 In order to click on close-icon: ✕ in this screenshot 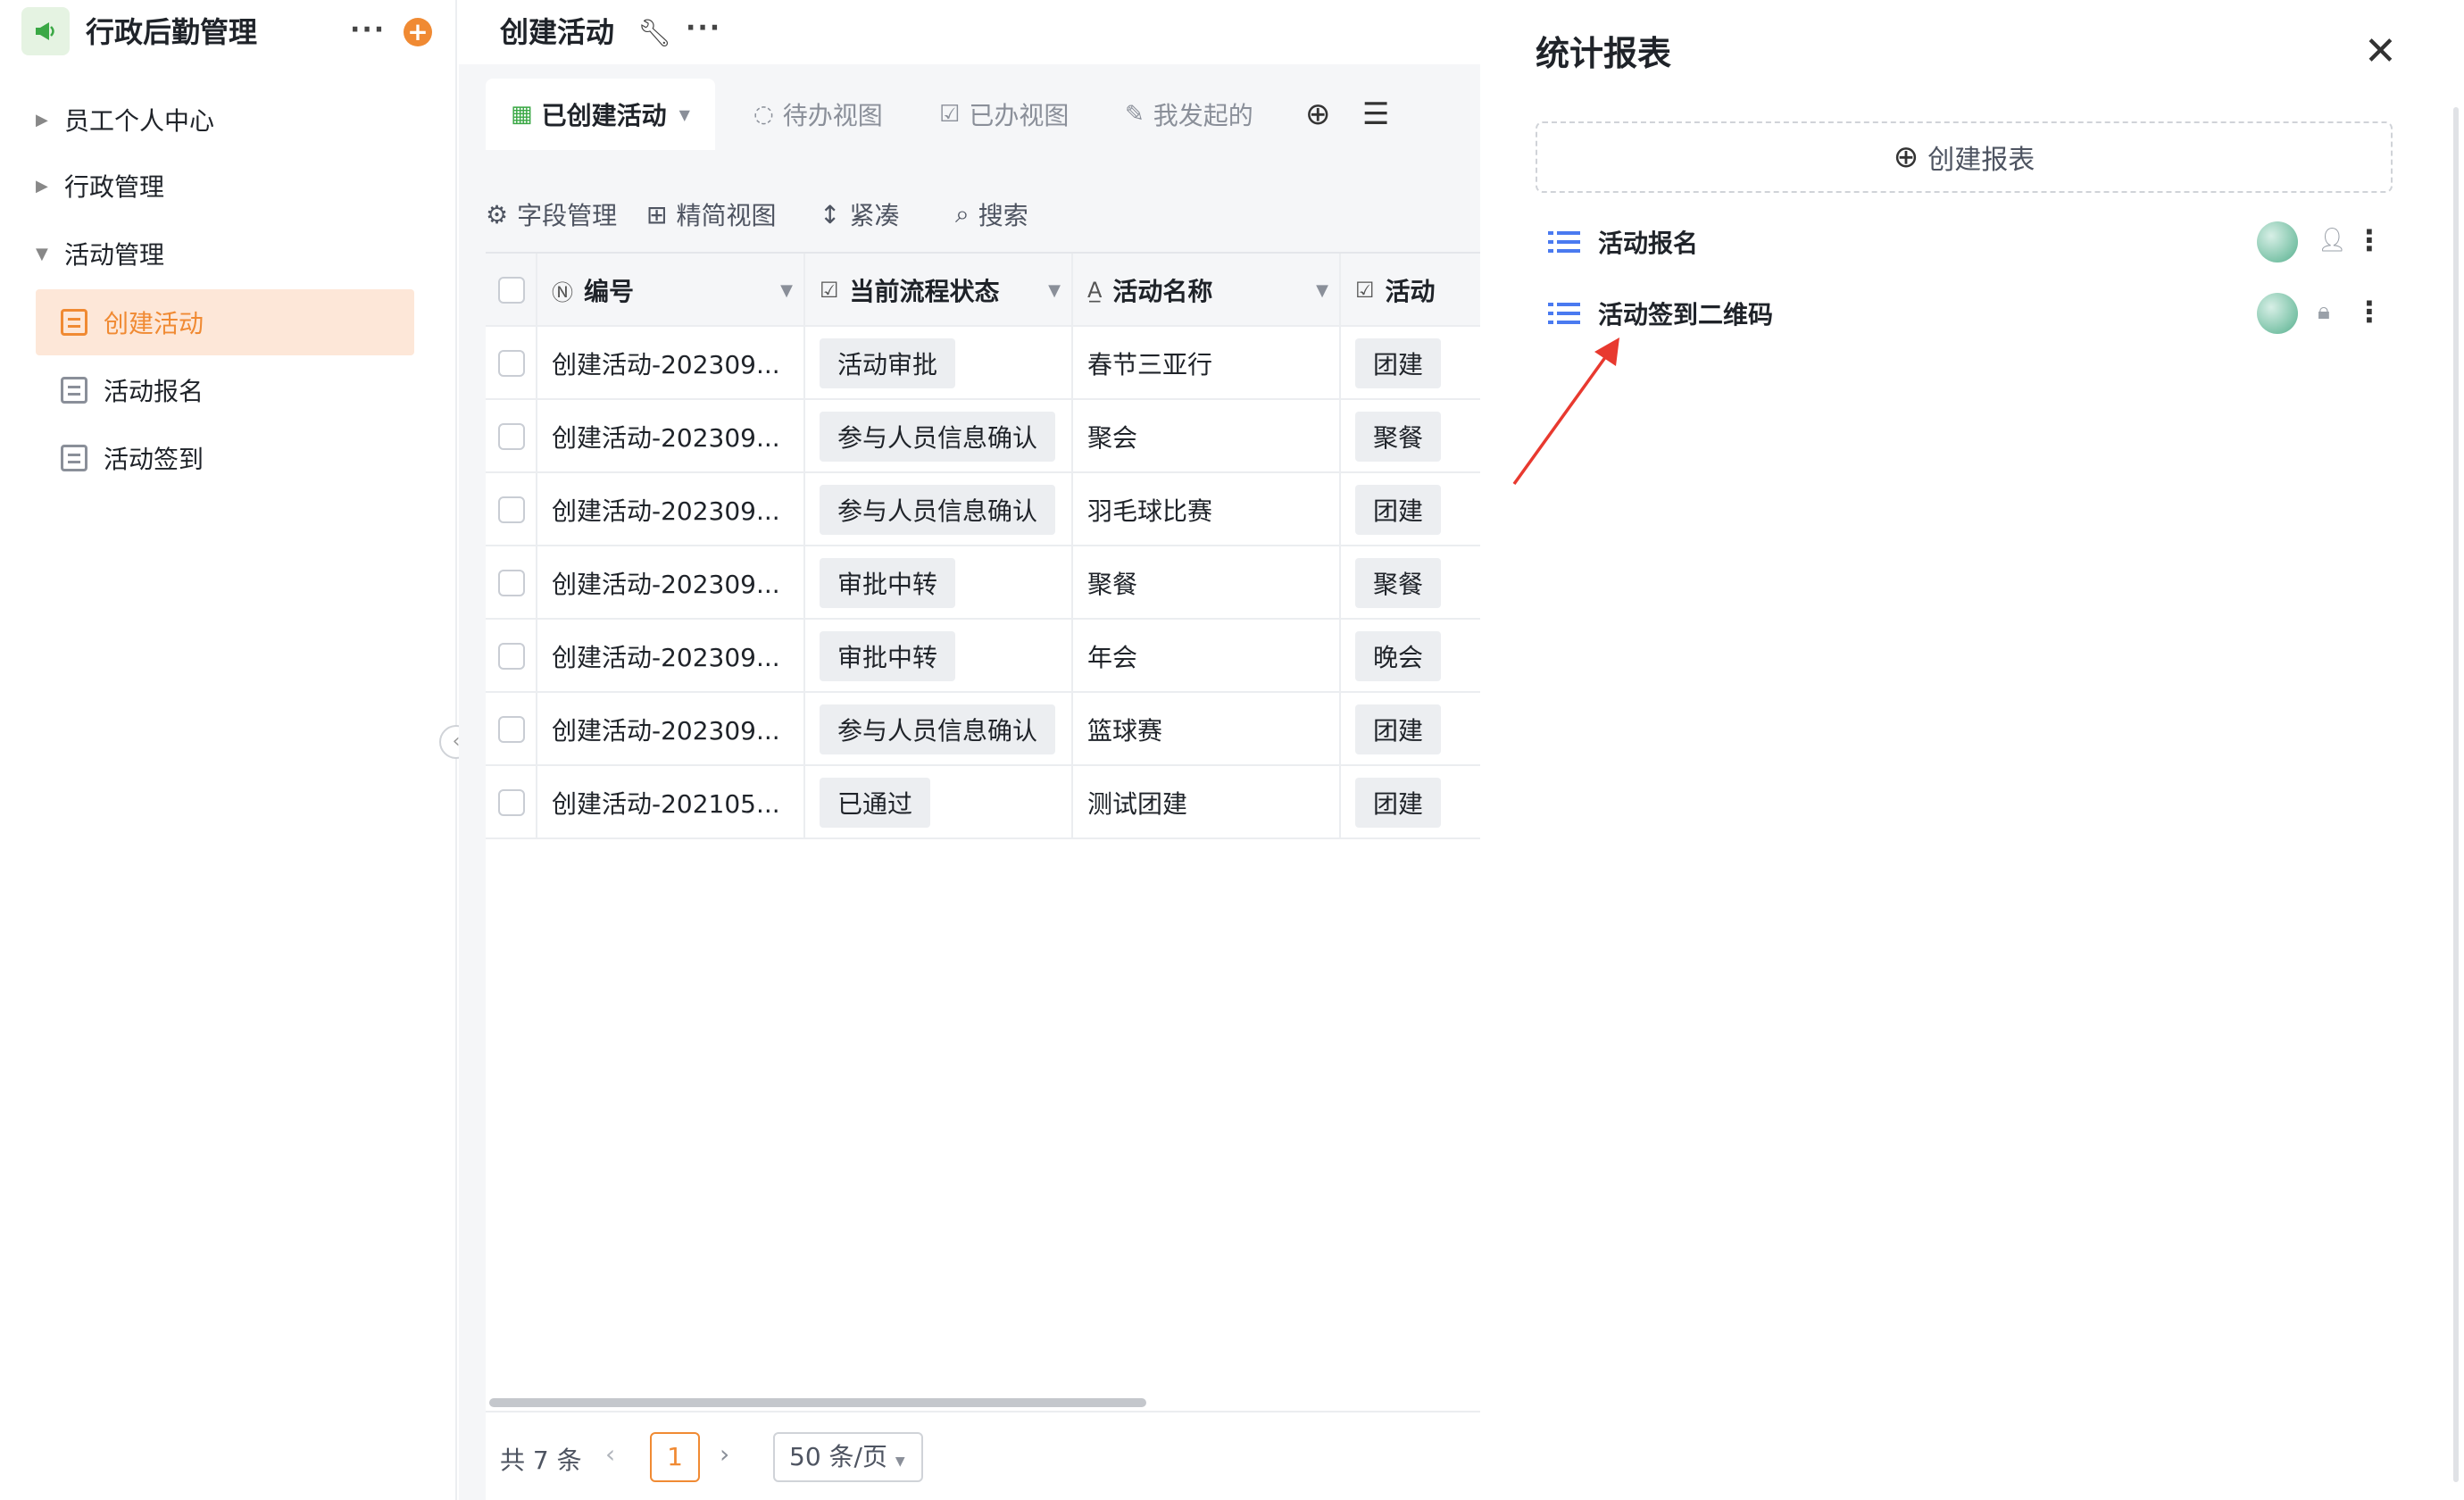, I will do `click(2380, 52)`.